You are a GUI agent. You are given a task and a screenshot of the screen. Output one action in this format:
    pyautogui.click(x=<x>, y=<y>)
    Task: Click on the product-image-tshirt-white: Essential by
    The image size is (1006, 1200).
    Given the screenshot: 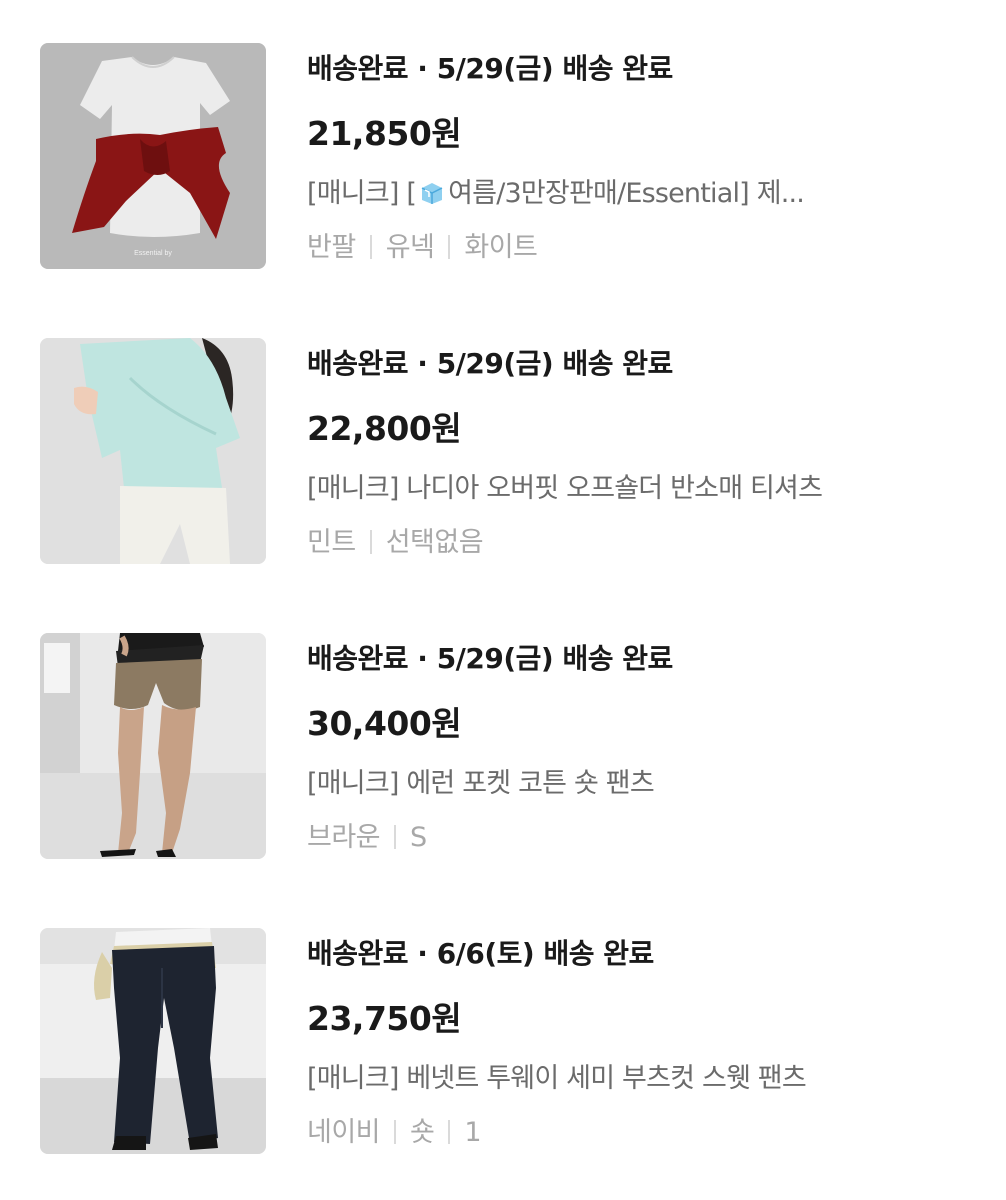 What is the action you would take?
    pyautogui.click(x=153, y=156)
    